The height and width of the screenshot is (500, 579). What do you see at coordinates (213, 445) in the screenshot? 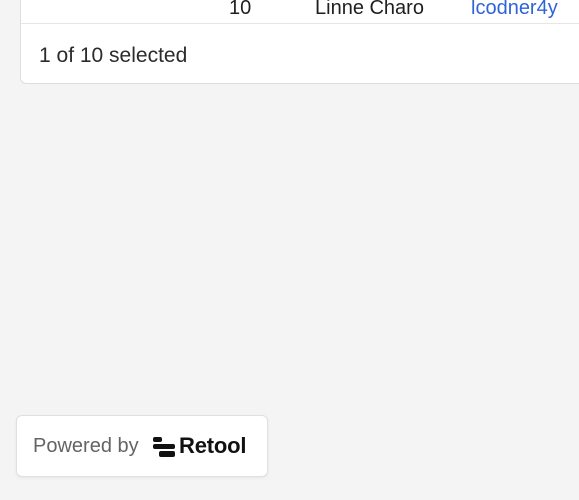
I see `retool-wordmark: Retool` at bounding box center [213, 445].